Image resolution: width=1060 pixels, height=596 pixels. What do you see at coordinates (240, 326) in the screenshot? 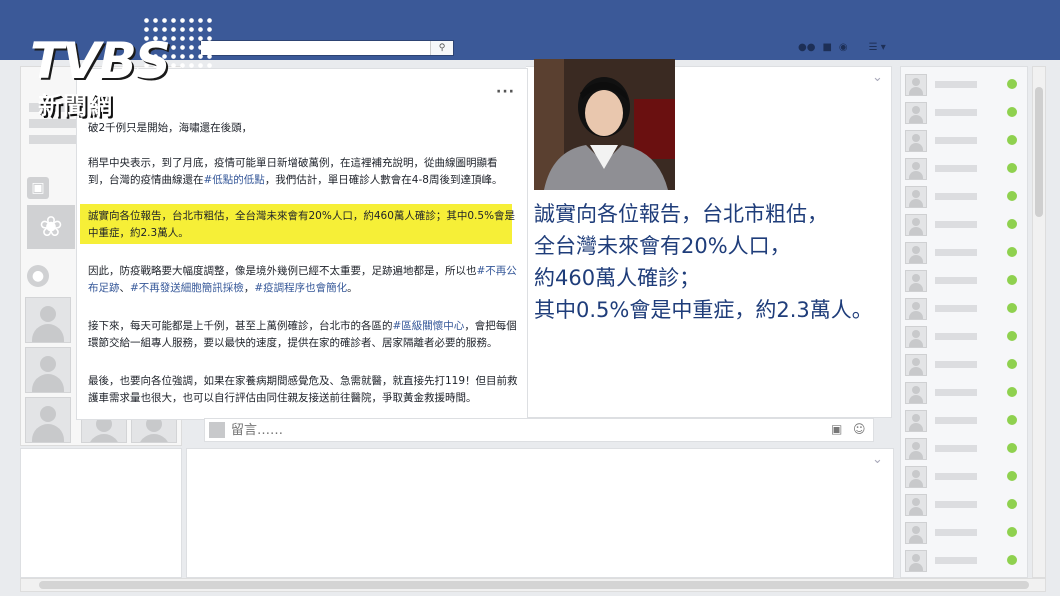
I see `post-text: 接下來，每天可能都是上千例，甚至上萬例確診，台北市的各區的` at bounding box center [240, 326].